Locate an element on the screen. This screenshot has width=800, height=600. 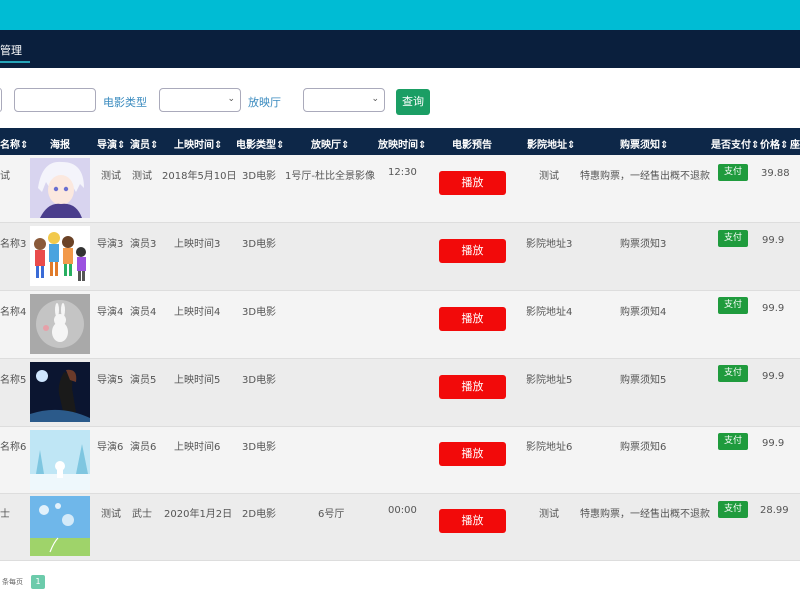
cell-price: 39.88 is located at coordinates (775, 173).